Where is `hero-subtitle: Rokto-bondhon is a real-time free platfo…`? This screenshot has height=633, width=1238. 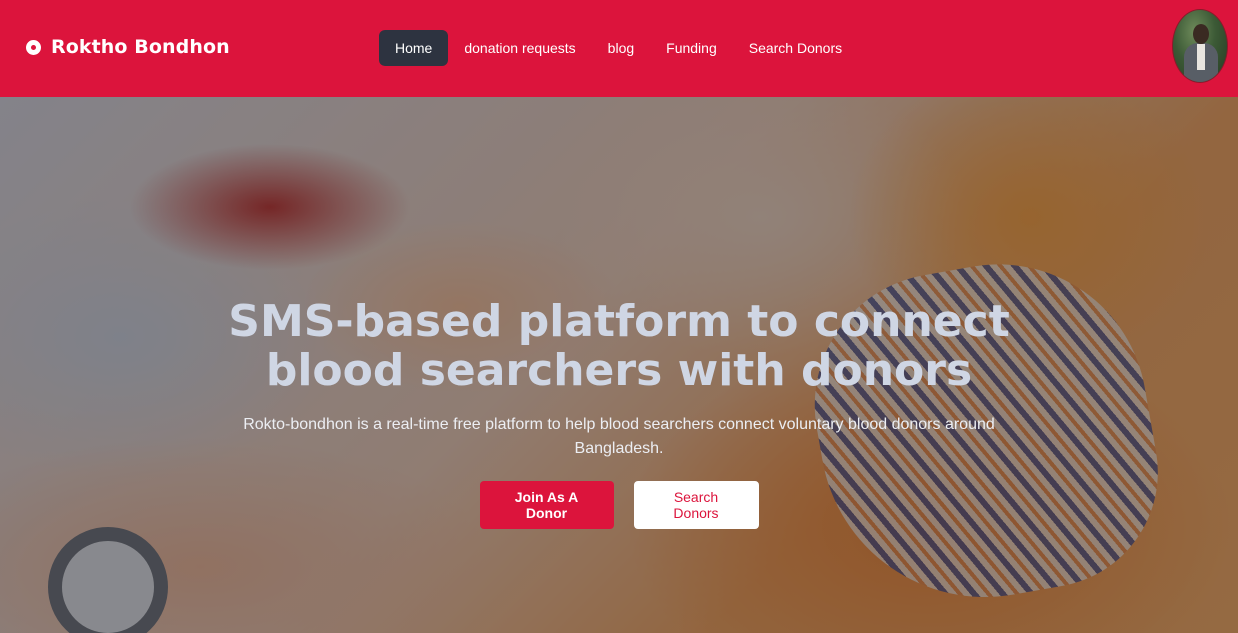
hero-subtitle: Rokto-bondhon is a real-time free platfo… is located at coordinates (619, 436).